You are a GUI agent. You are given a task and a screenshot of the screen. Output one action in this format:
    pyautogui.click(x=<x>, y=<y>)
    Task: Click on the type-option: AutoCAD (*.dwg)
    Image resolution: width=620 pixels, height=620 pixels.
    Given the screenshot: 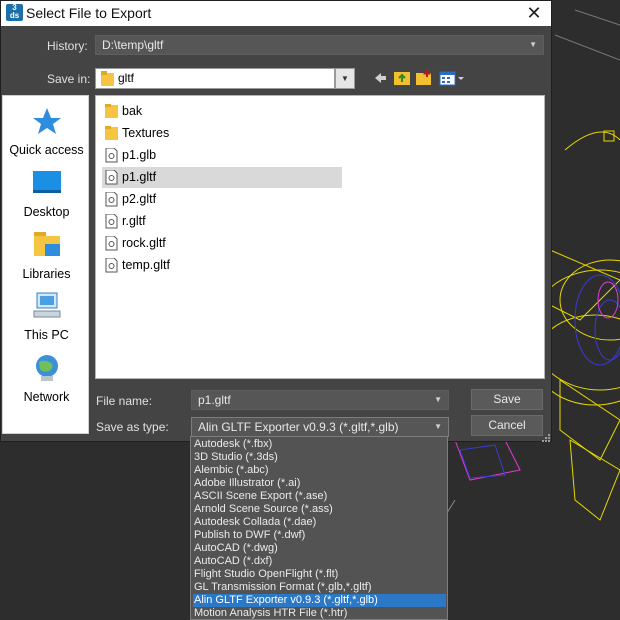 What is the action you would take?
    pyautogui.click(x=319, y=548)
    